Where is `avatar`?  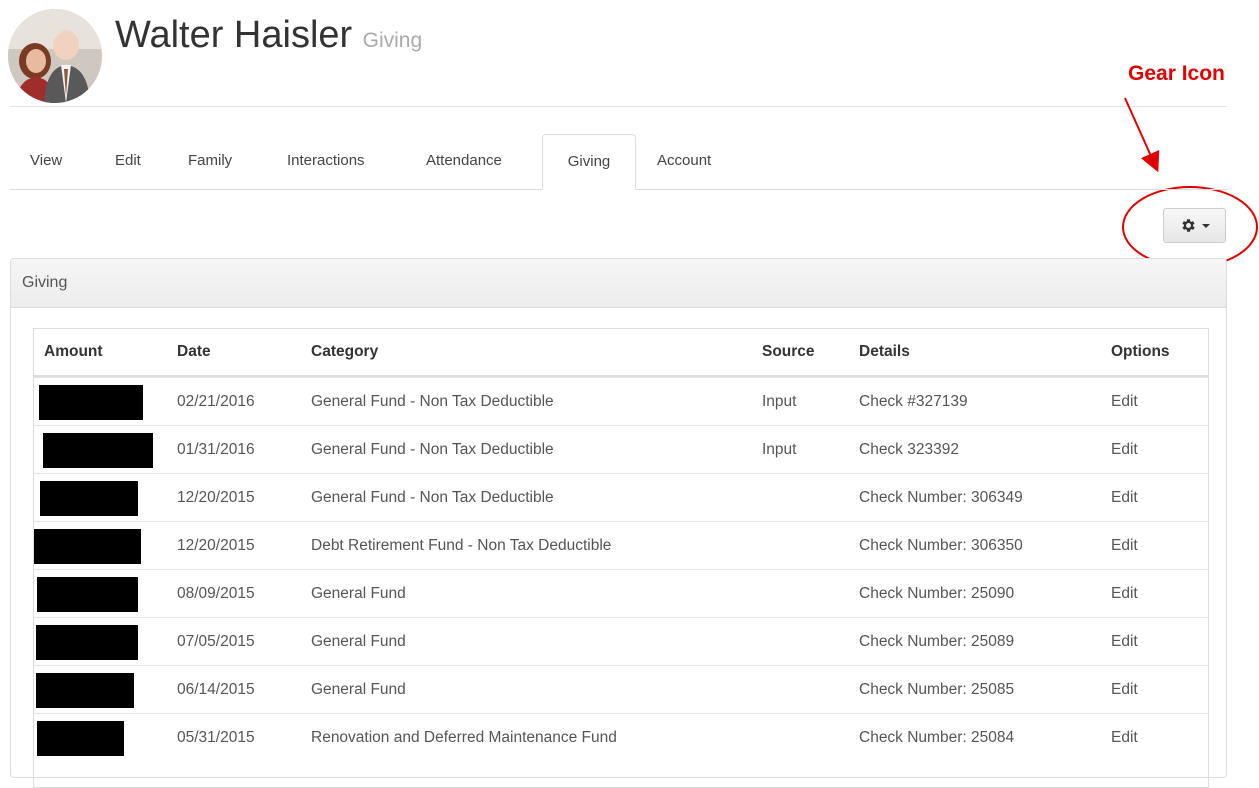
avatar is located at coordinates (55, 56).